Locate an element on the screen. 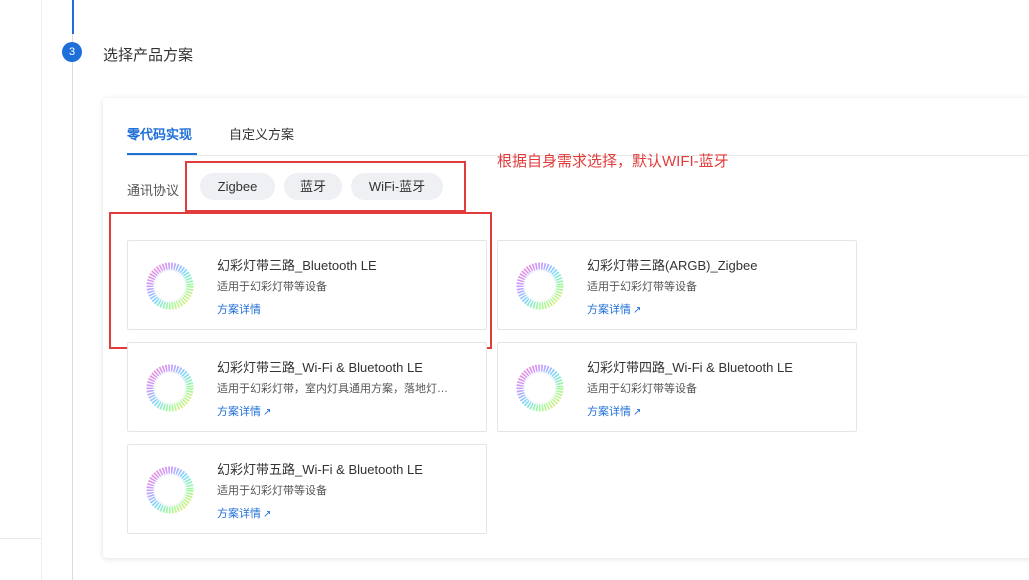 The image size is (1029, 580). left-panel-divider is located at coordinates (41, 290).